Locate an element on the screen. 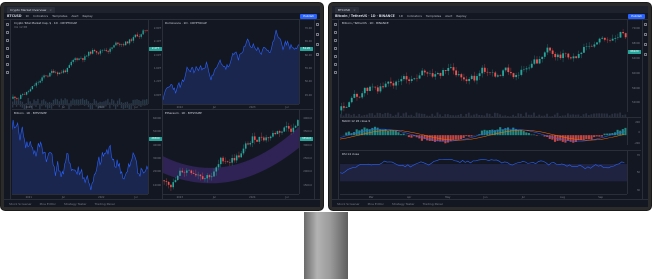 The width and height of the screenshot is (652, 279). symbol-search: BTCUSD is located at coordinates (14, 16).